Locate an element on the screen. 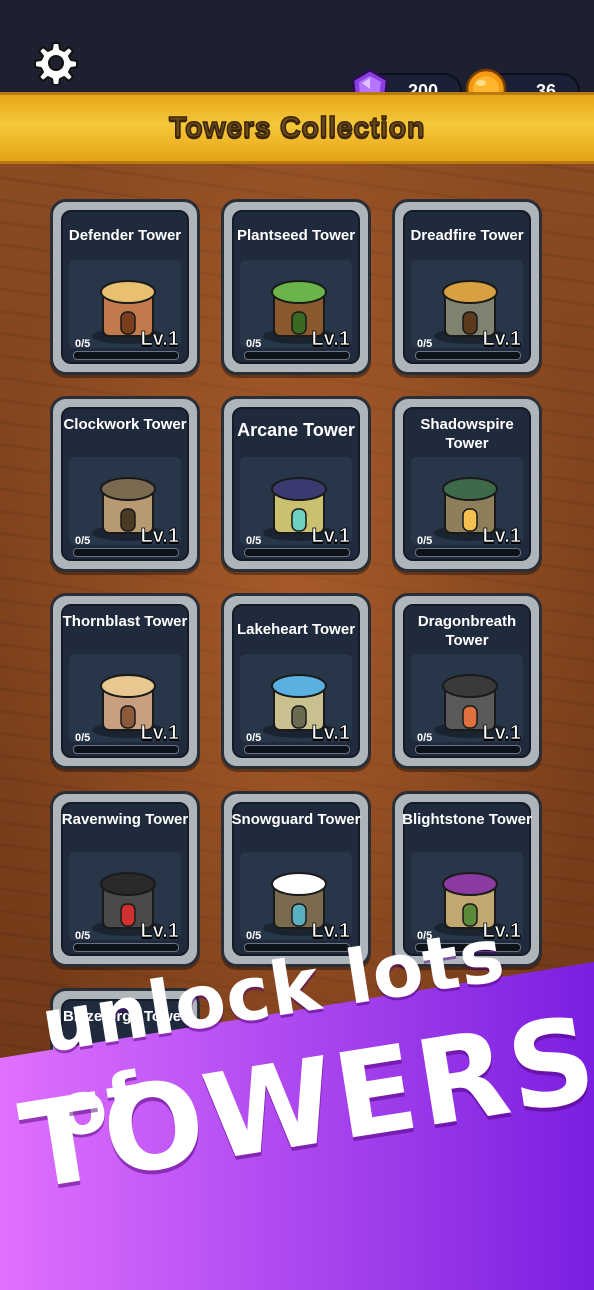  gear-icon is located at coordinates (56, 63).